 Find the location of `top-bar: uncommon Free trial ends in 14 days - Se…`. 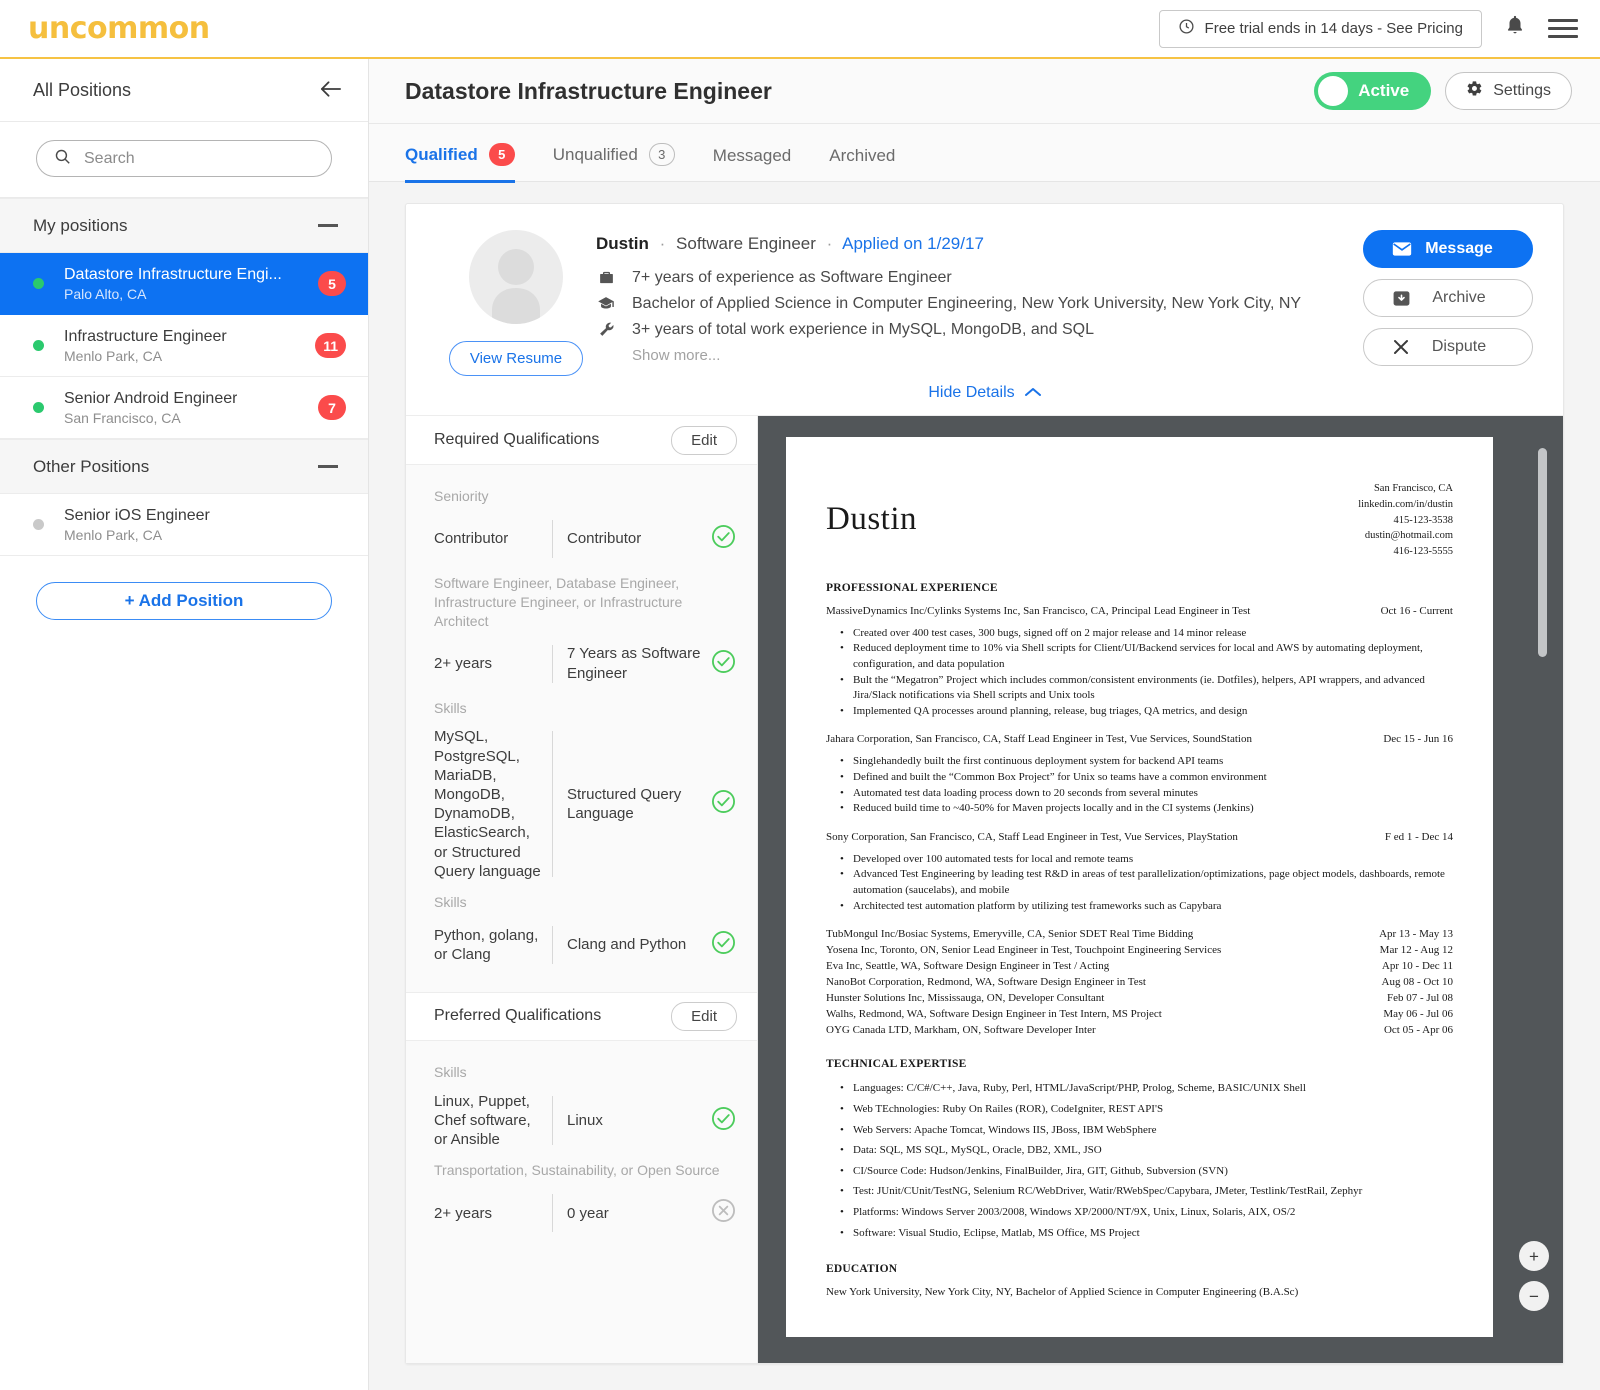

top-bar: uncommon Free trial ends in 14 days - Se… is located at coordinates (800, 29).